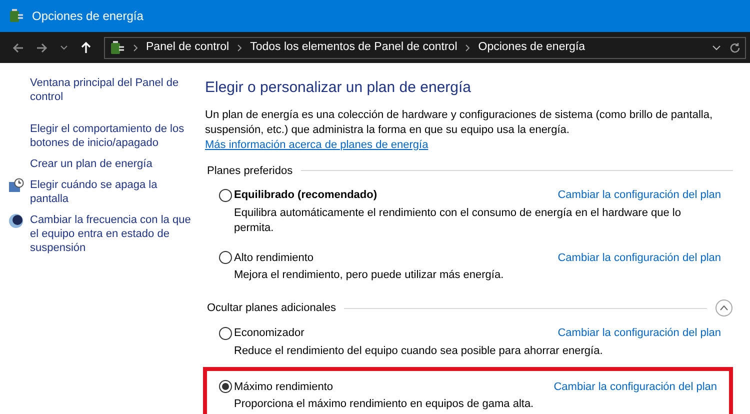  What do you see at coordinates (354, 47) in the screenshot?
I see `breadcrumb: Todos los elementos de Panel de control` at bounding box center [354, 47].